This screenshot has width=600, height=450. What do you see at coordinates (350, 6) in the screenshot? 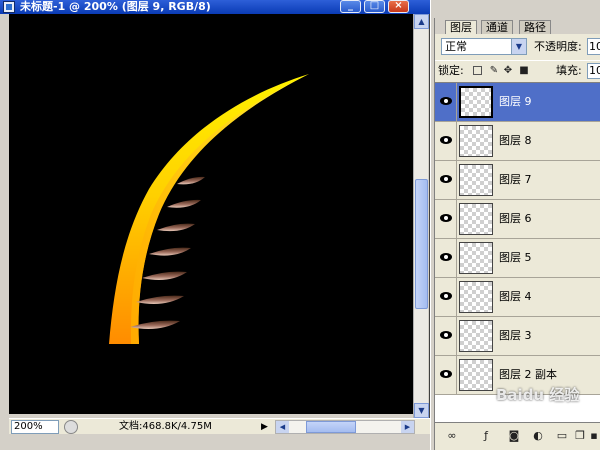
I see `minimize-button: _` at bounding box center [350, 6].